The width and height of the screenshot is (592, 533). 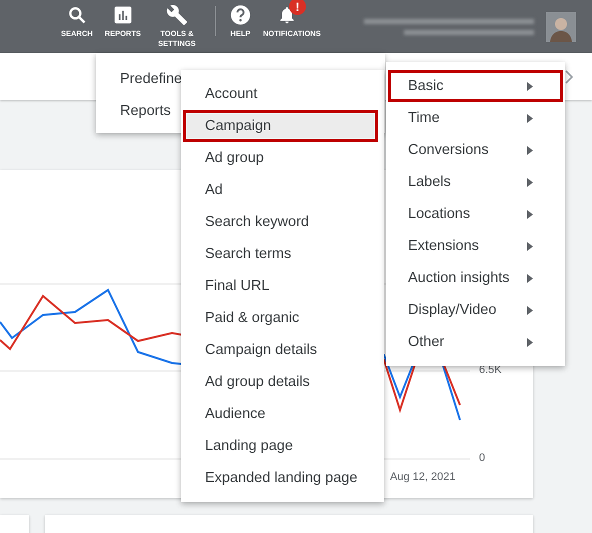 I want to click on menu-item: Ad, so click(x=282, y=190).